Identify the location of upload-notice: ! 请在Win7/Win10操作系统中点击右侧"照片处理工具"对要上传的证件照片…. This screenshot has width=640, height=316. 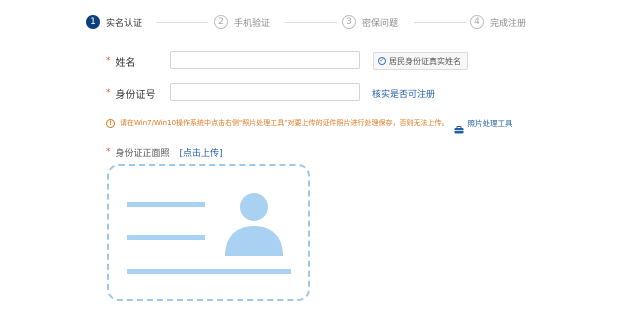
(309, 125).